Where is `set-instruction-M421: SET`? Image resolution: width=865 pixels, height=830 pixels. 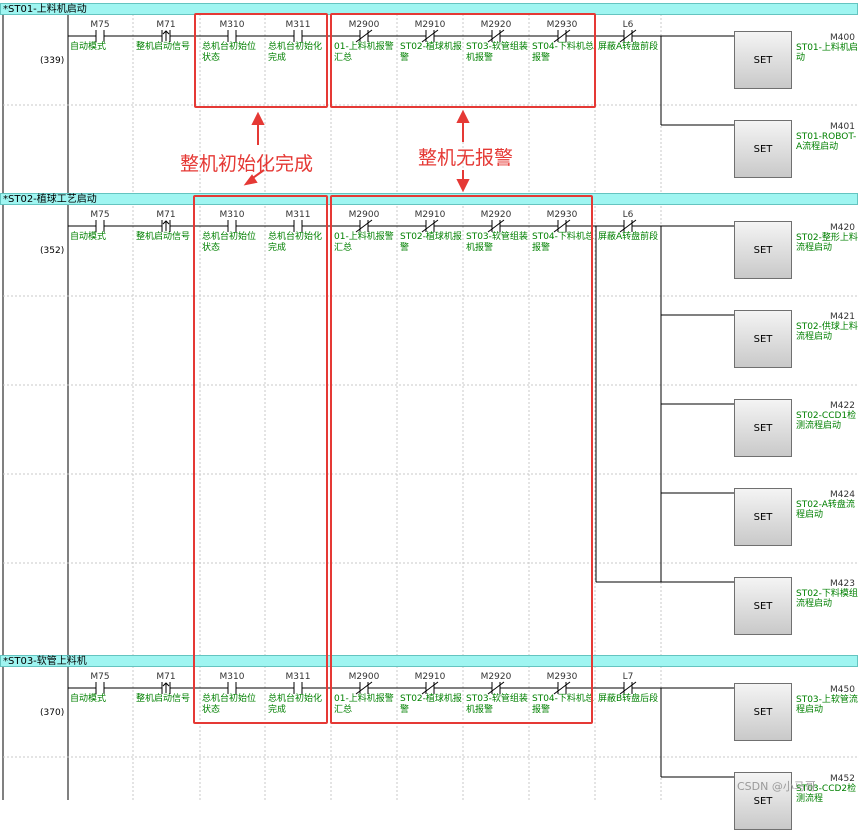
set-instruction-M421: SET is located at coordinates (763, 339).